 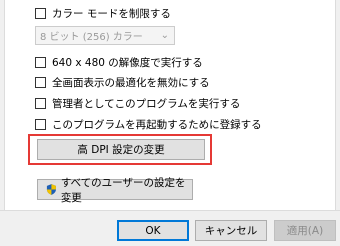 What do you see at coordinates (40, 13) in the screenshot?
I see `reduced-color-checkbox` at bounding box center [40, 13].